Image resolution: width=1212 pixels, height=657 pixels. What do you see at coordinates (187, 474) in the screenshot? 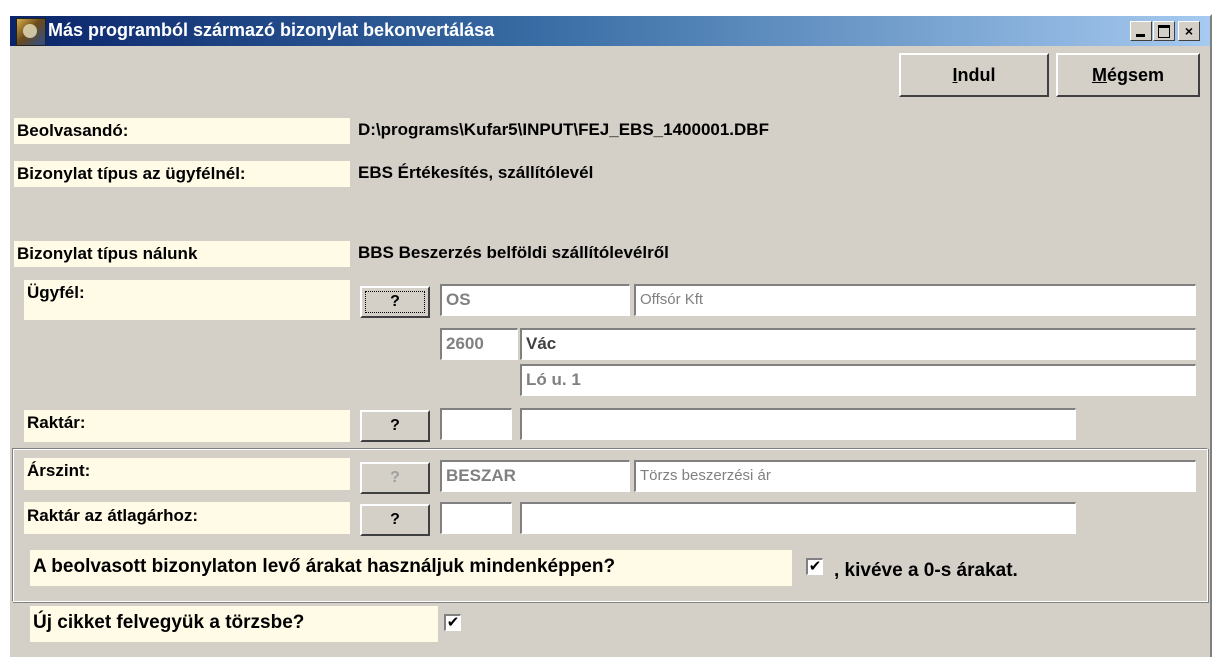
I see `price-level-label: Árszint:` at bounding box center [187, 474].